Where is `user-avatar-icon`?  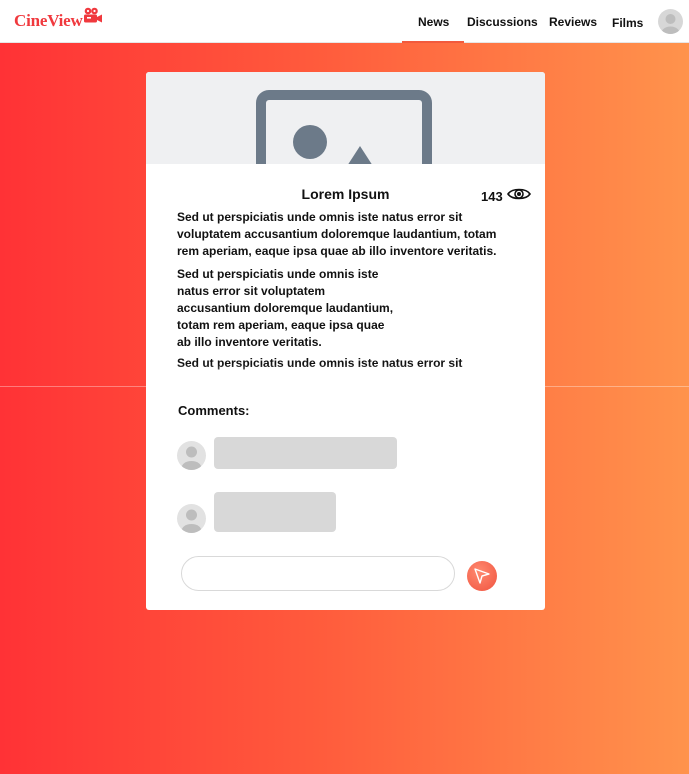 user-avatar-icon is located at coordinates (670, 21).